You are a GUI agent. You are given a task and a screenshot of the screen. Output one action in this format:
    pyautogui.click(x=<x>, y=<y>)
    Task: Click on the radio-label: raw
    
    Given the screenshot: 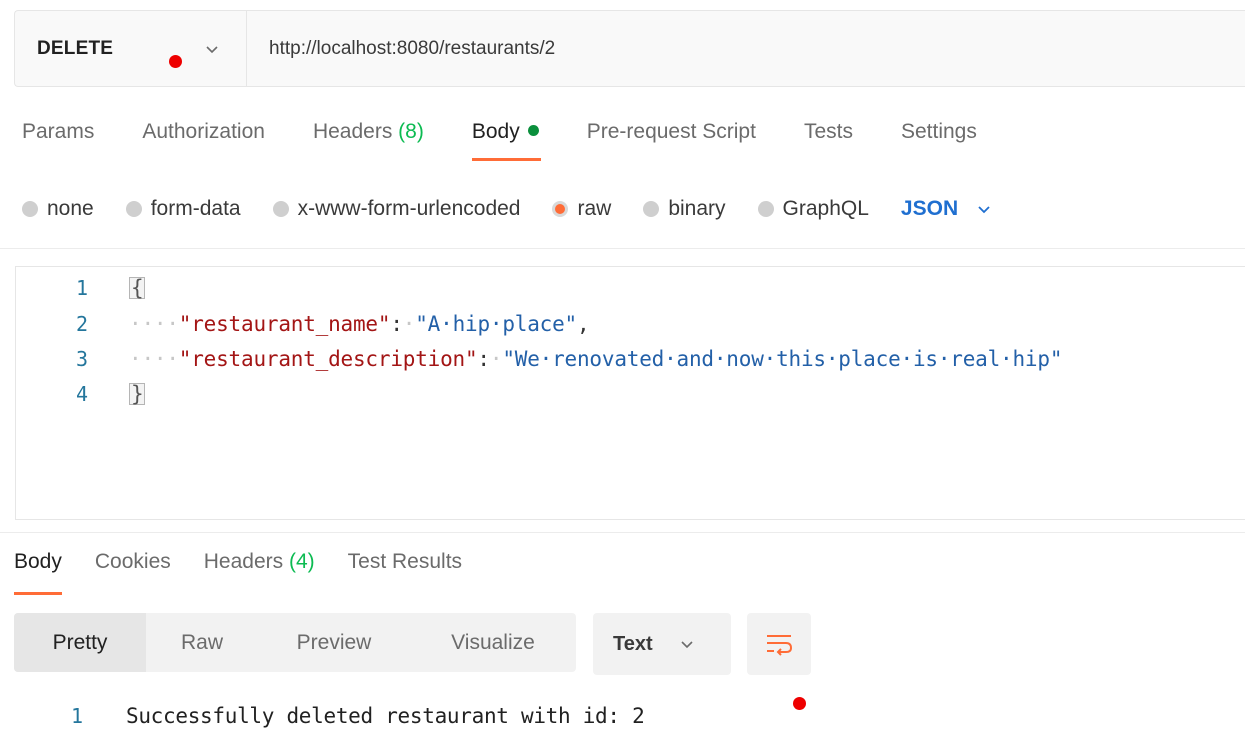 What is the action you would take?
    pyautogui.click(x=594, y=208)
    